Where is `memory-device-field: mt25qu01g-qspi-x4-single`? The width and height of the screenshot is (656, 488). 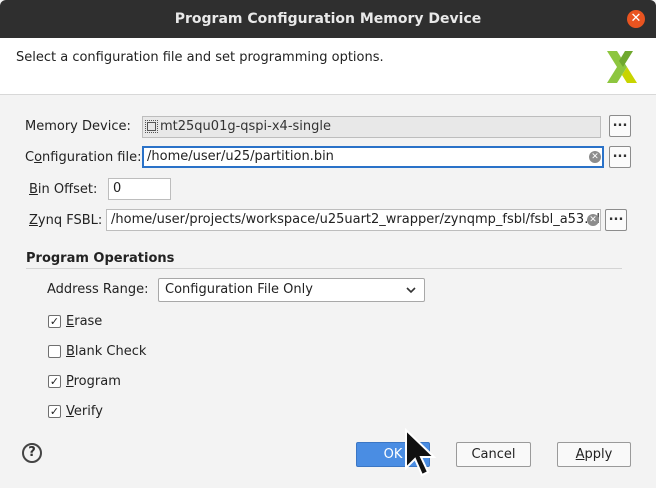
memory-device-field: mt25qu01g-qspi-x4-single is located at coordinates (371, 127).